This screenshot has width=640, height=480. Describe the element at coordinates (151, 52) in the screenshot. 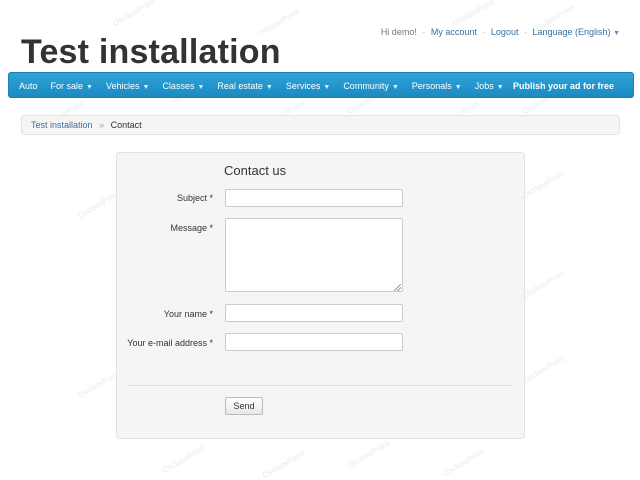

I see `site-title: Test installation` at that location.